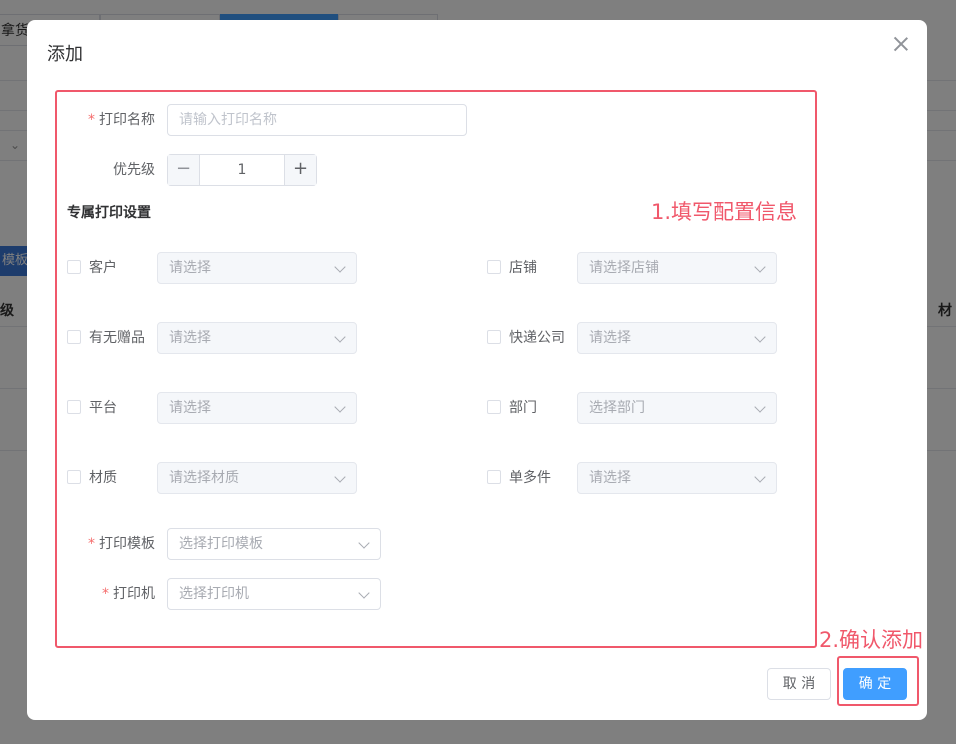 The image size is (956, 744). What do you see at coordinates (799, 684) in the screenshot?
I see `cancel-button: 取 消` at bounding box center [799, 684].